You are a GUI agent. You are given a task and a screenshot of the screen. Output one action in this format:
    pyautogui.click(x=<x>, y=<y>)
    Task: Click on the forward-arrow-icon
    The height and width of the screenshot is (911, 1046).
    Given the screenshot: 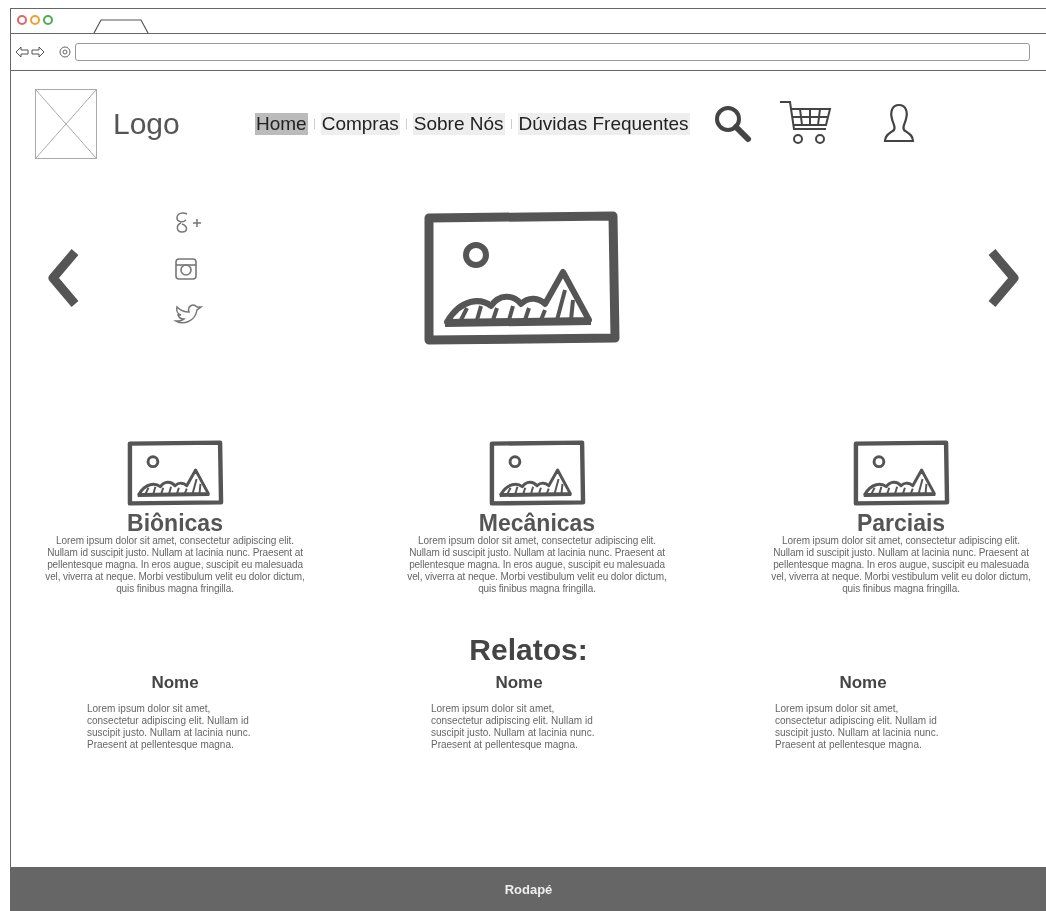 What is the action you would take?
    pyautogui.click(x=38, y=52)
    